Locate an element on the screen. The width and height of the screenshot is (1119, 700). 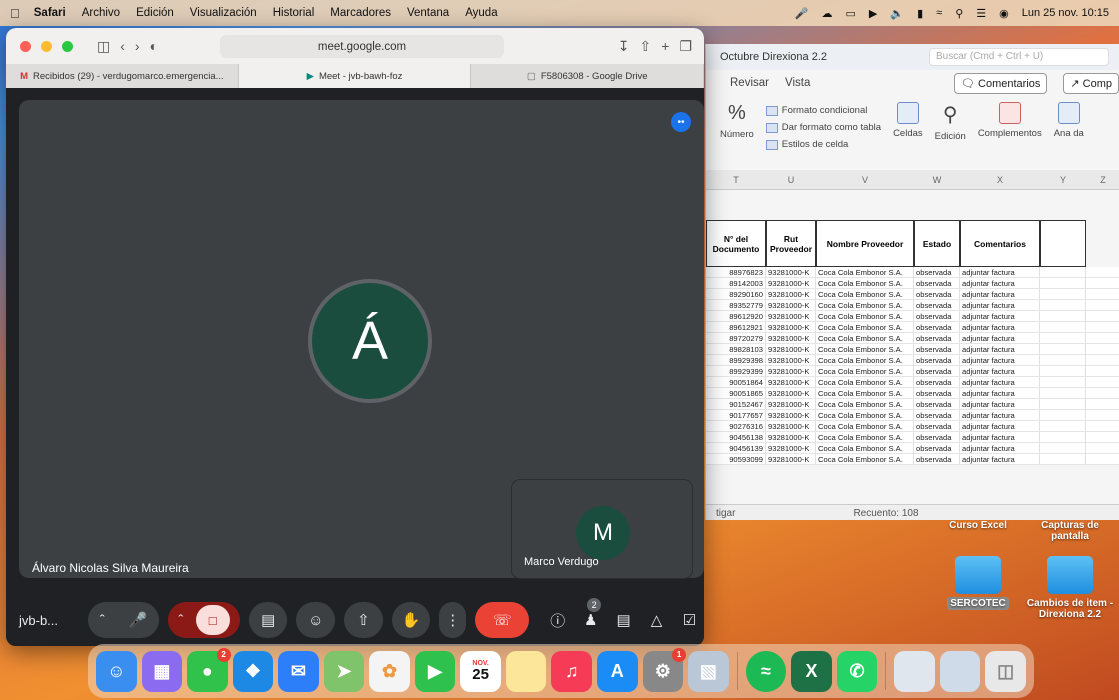
col-header: X is located at coordinates (1000, 179).